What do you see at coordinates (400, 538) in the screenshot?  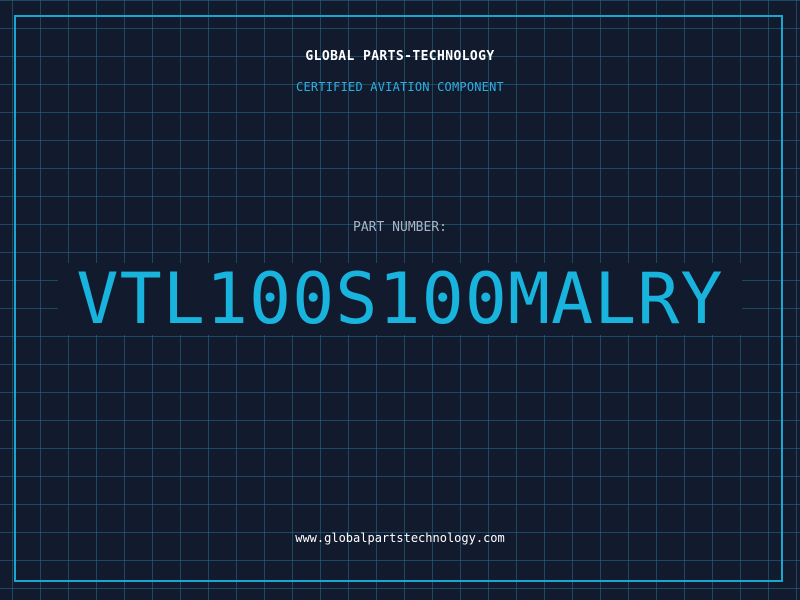 I see `website-url: www.globalpartstechnology.com` at bounding box center [400, 538].